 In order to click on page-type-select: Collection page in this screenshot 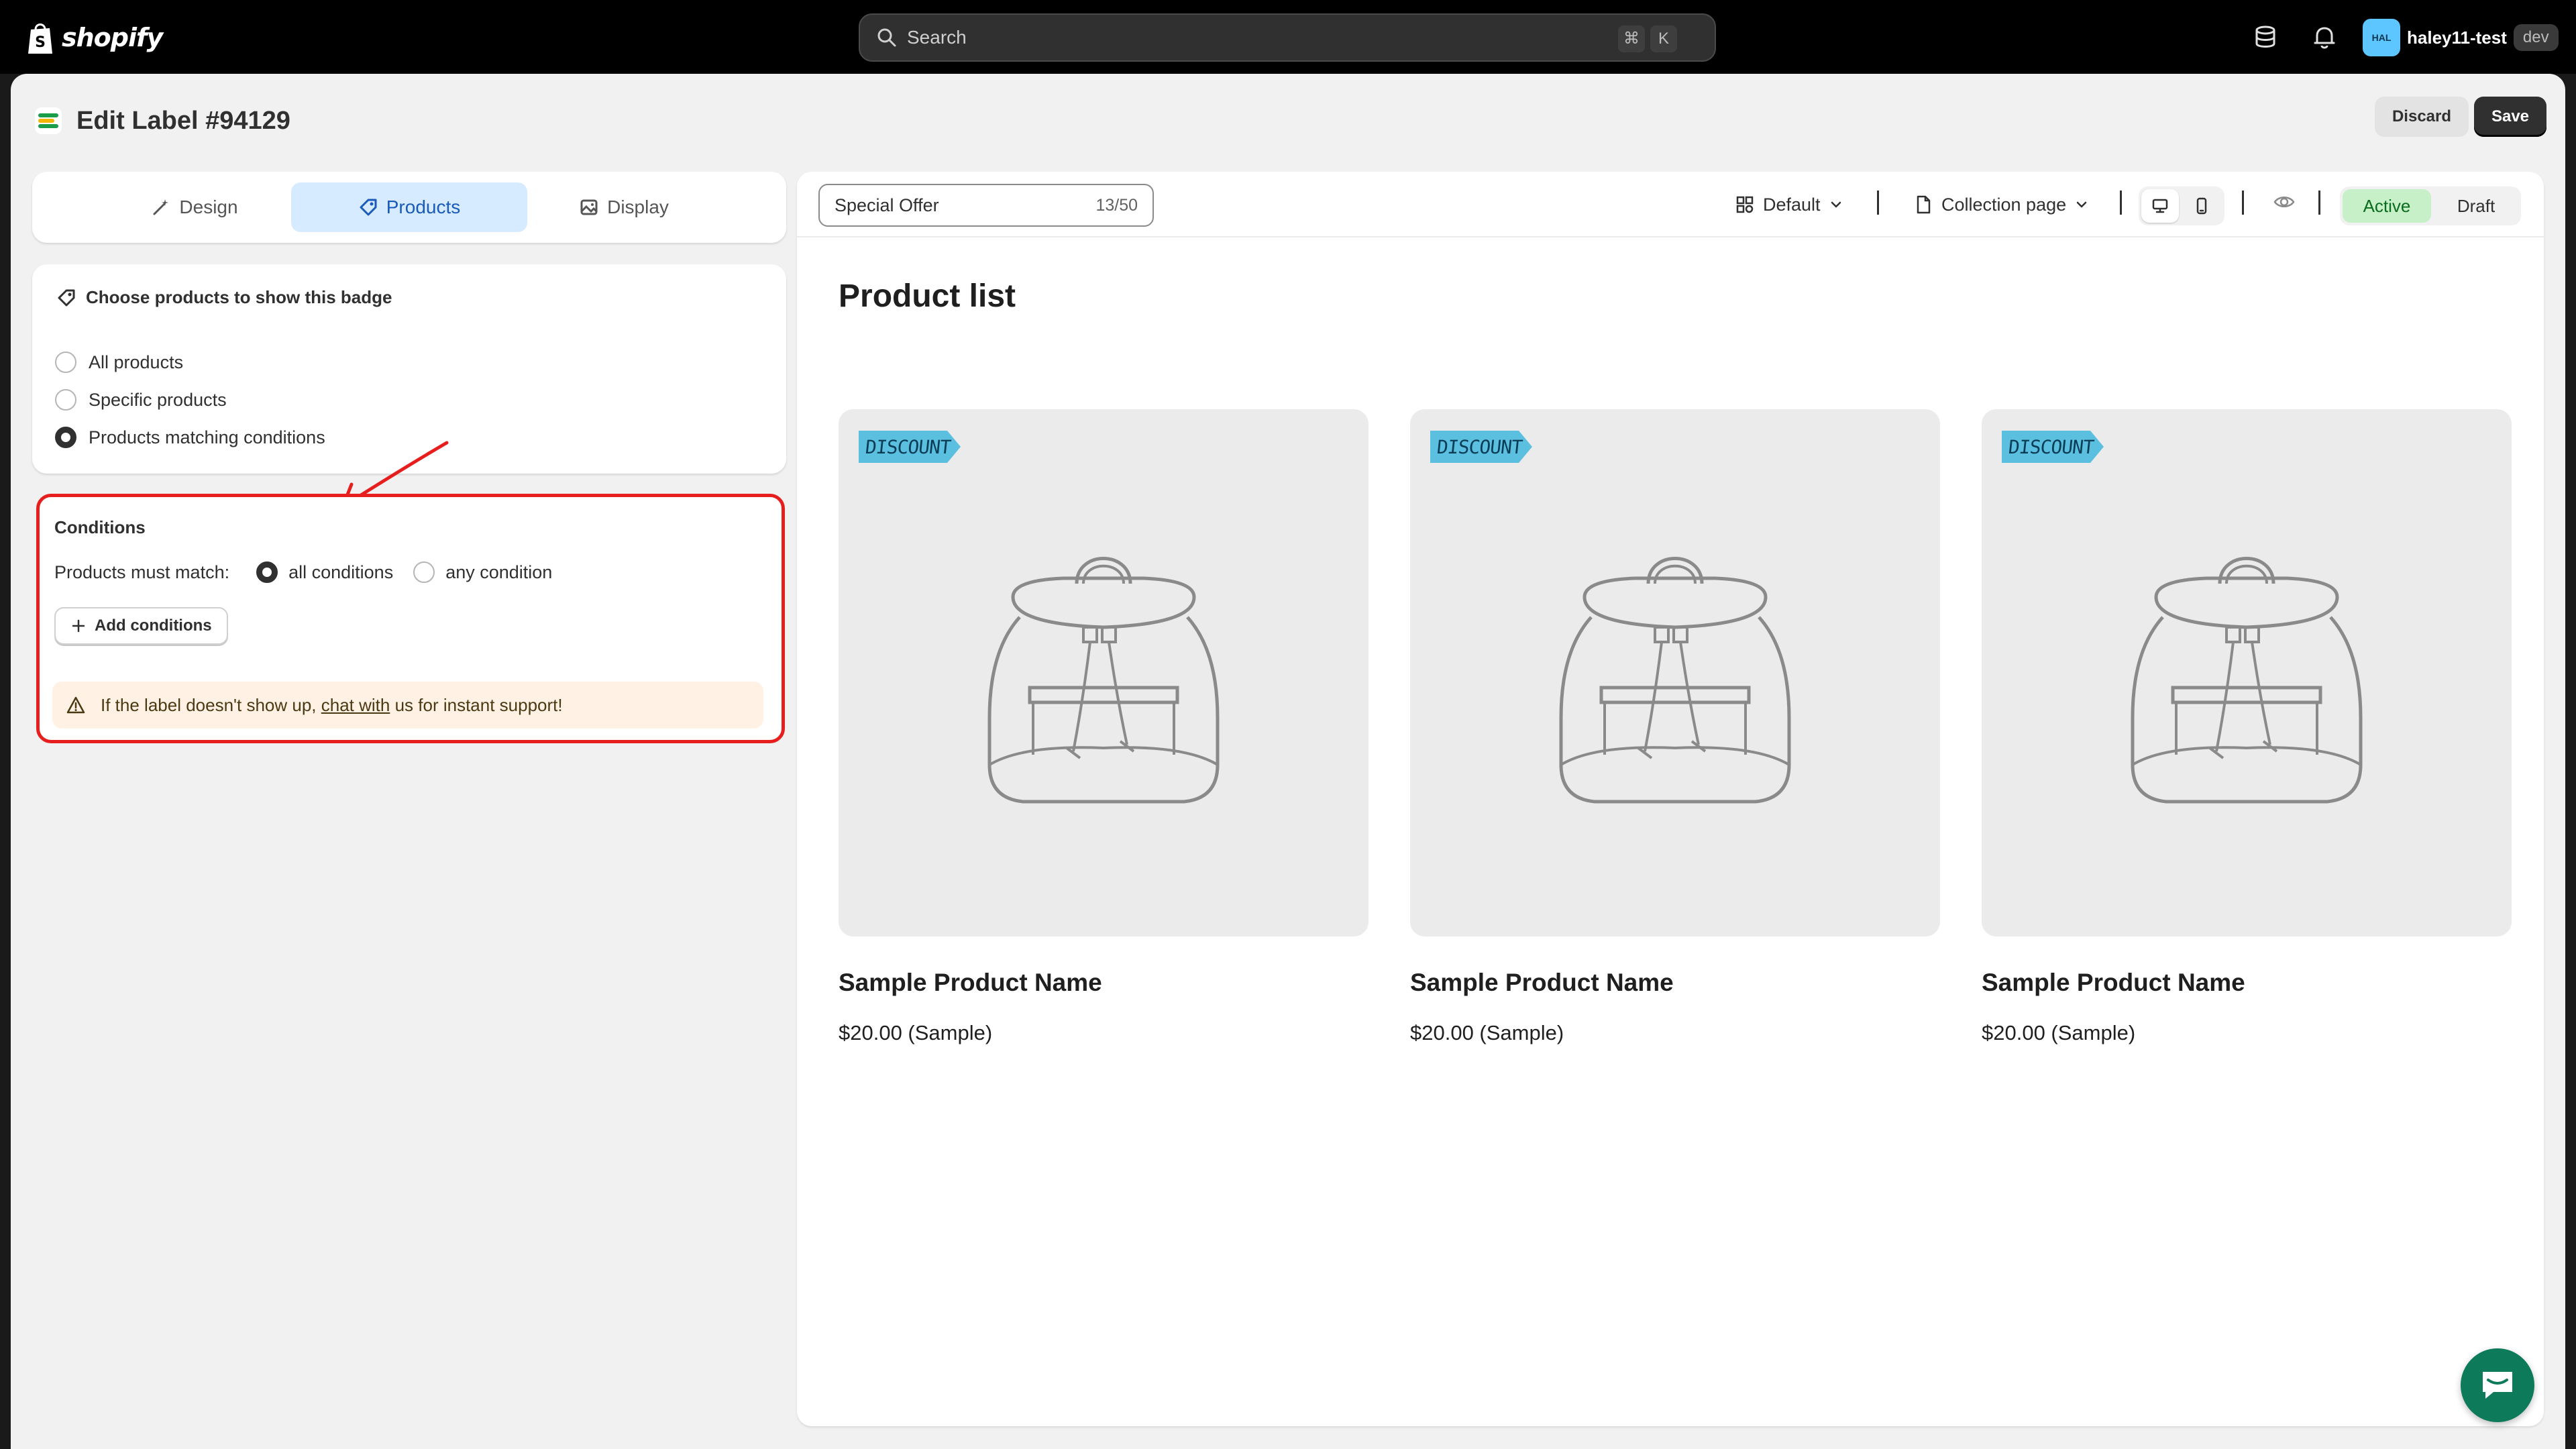, I will do `click(2001, 205)`.